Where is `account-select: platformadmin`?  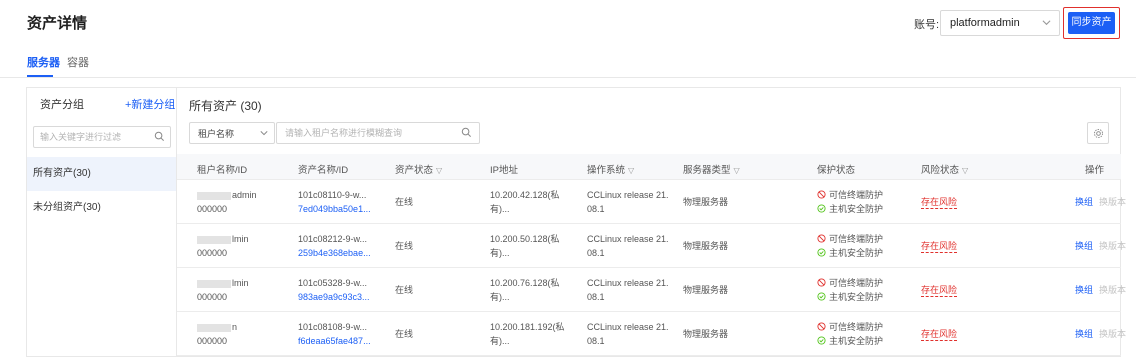
account-select: platformadmin is located at coordinates (1000, 23).